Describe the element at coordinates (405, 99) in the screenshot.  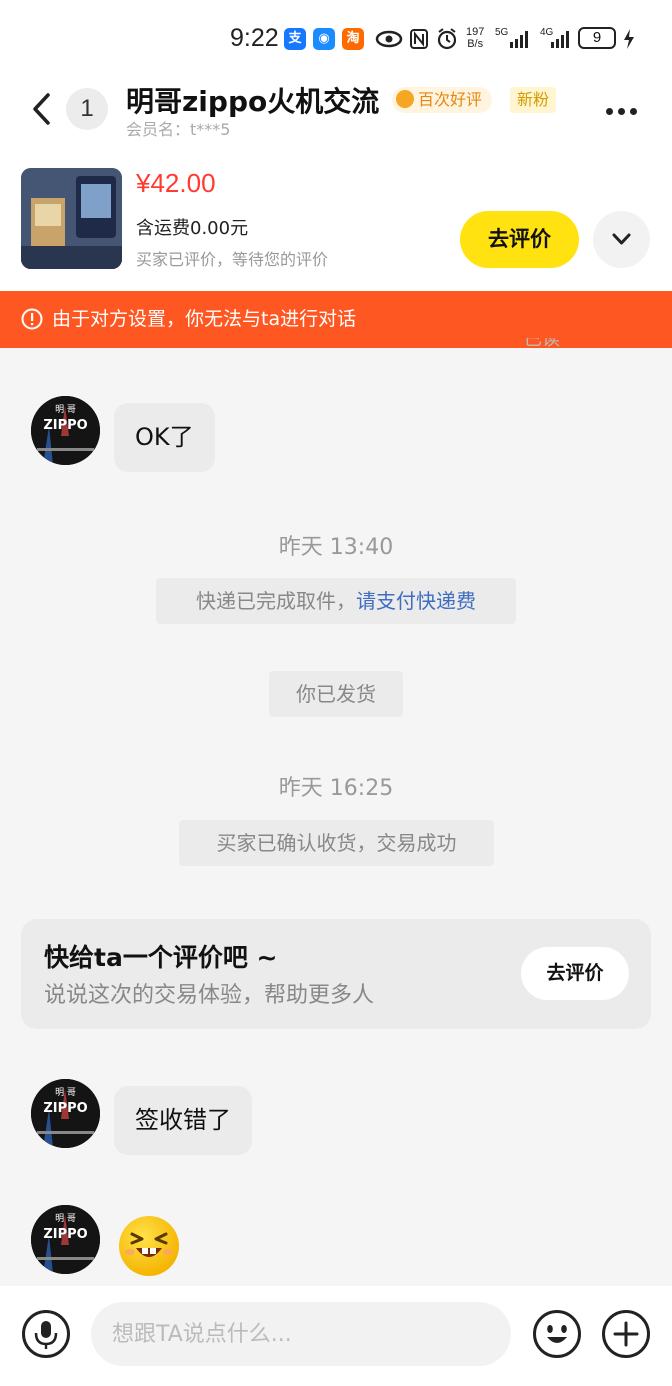
I see `medal-icon` at that location.